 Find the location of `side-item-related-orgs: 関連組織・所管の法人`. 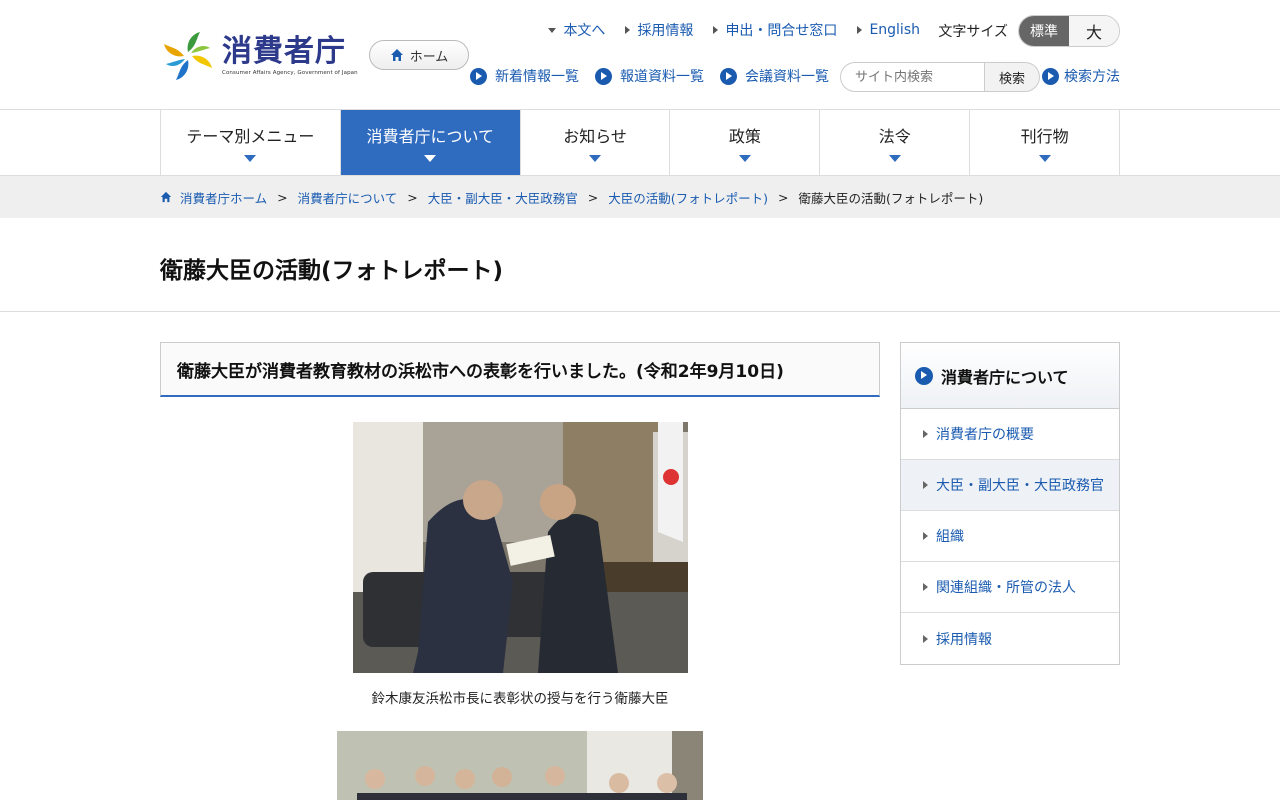

side-item-related-orgs: 関連組織・所管の法人 is located at coordinates (1010, 587).